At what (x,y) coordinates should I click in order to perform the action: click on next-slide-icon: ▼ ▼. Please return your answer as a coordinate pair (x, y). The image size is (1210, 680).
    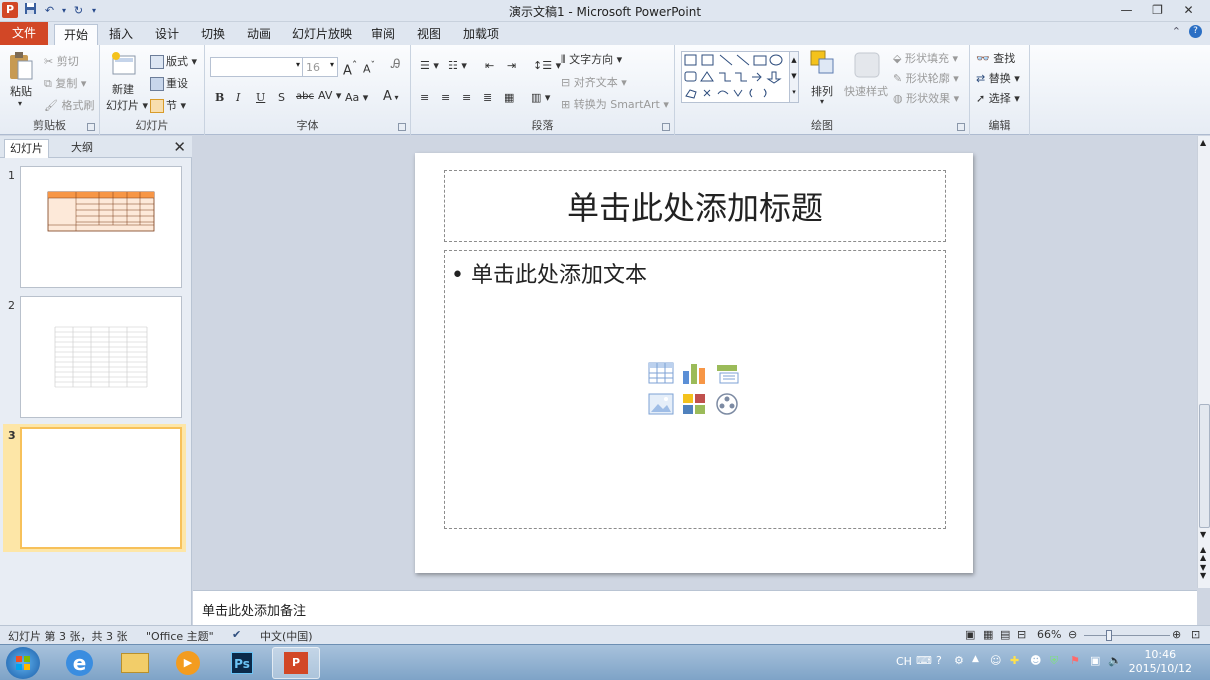
    Looking at the image, I should click on (1203, 572).